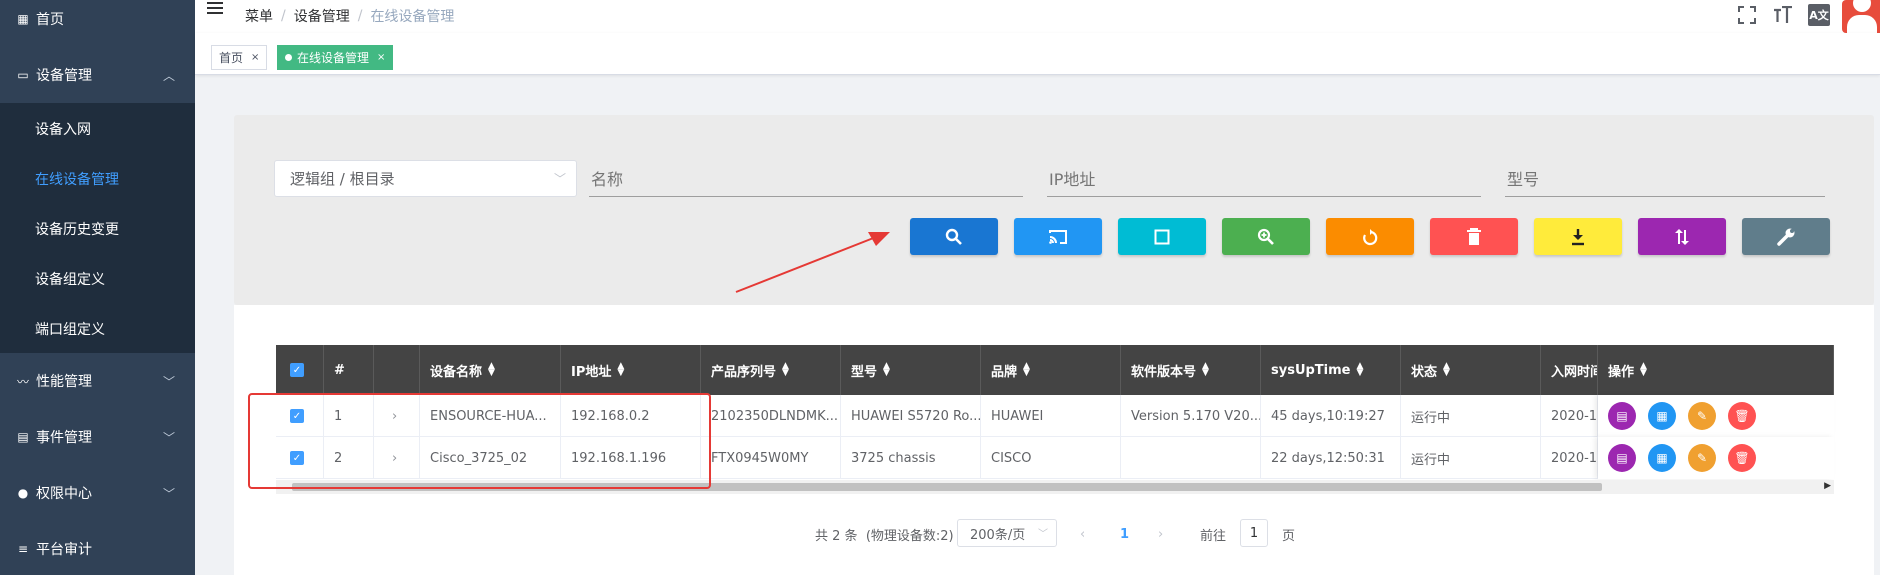  What do you see at coordinates (1162, 236) in the screenshot?
I see `select-all-button` at bounding box center [1162, 236].